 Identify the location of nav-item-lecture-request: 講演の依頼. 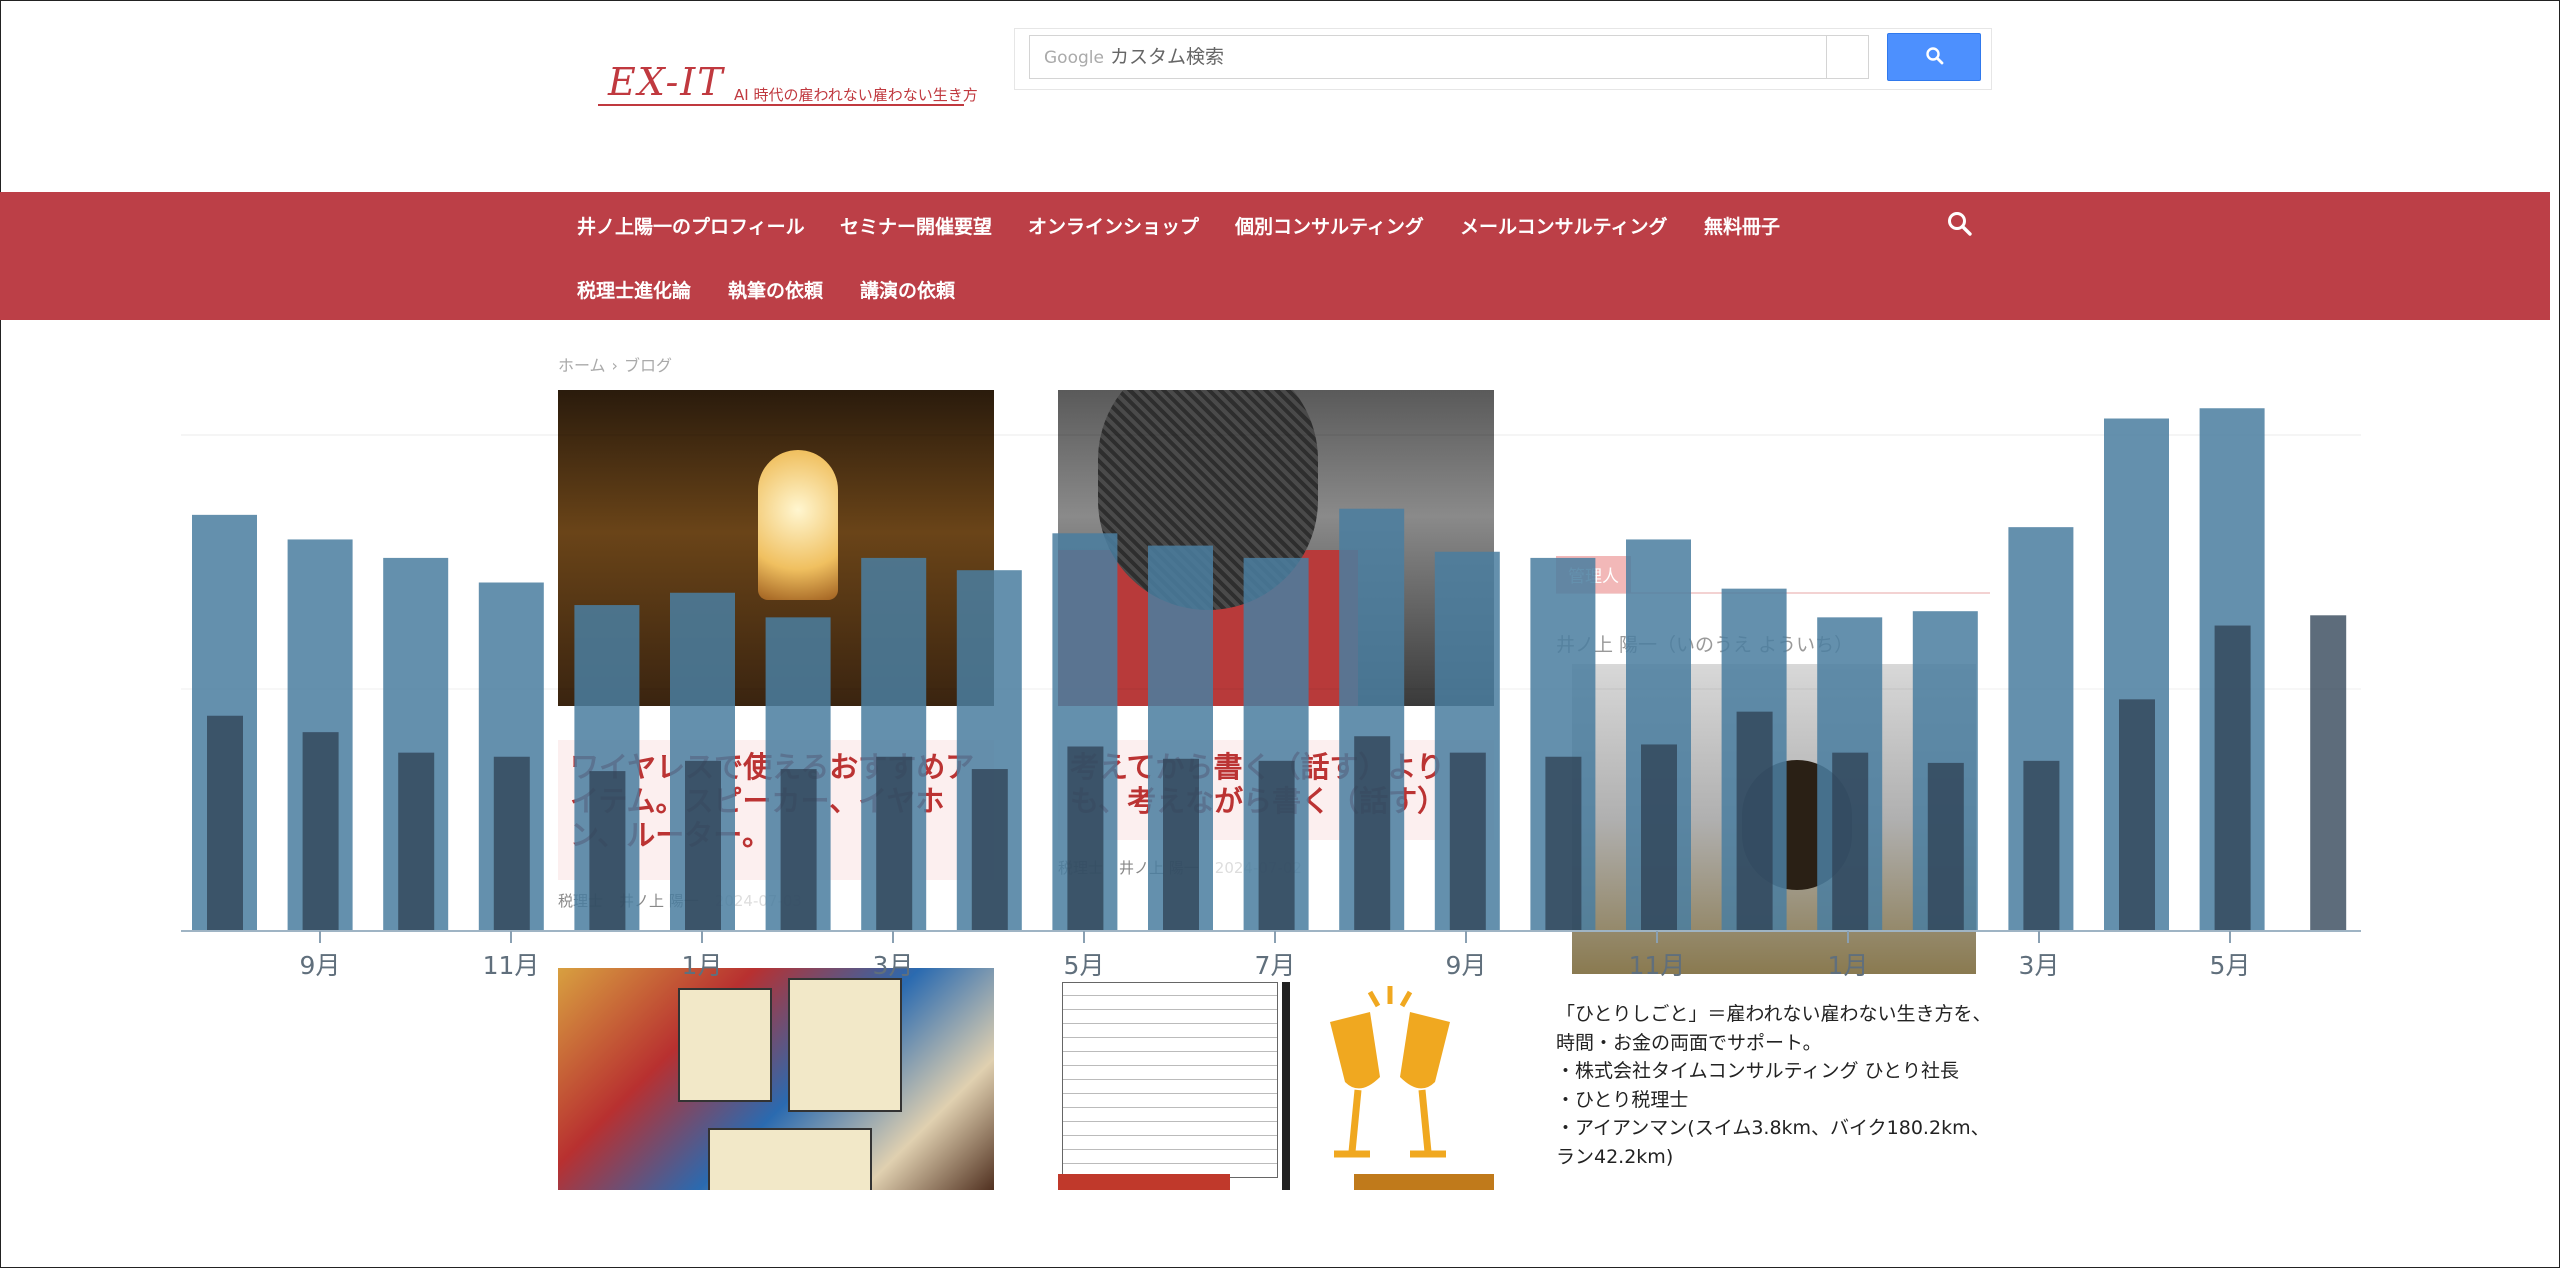
(907, 289).